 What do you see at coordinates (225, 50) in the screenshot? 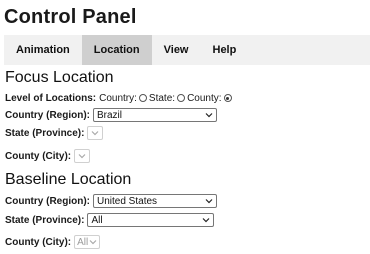
I see `tab-help: Help` at bounding box center [225, 50].